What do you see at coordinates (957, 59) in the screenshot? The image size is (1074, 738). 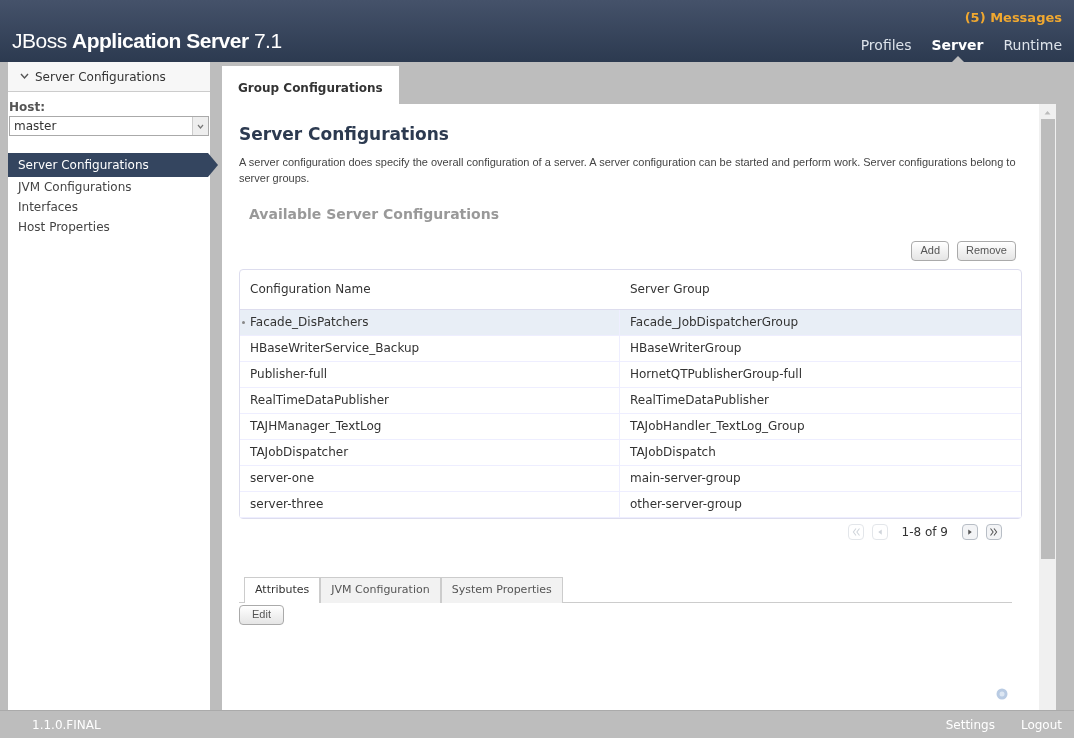 I see `selected-pointer-icon` at bounding box center [957, 59].